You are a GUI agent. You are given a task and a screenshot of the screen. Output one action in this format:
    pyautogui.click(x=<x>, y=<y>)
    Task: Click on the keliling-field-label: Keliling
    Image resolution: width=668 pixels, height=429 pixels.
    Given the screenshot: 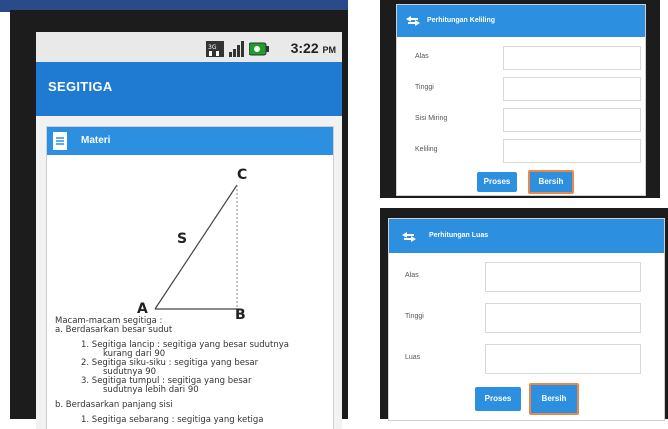 What is the action you would take?
    pyautogui.click(x=426, y=149)
    